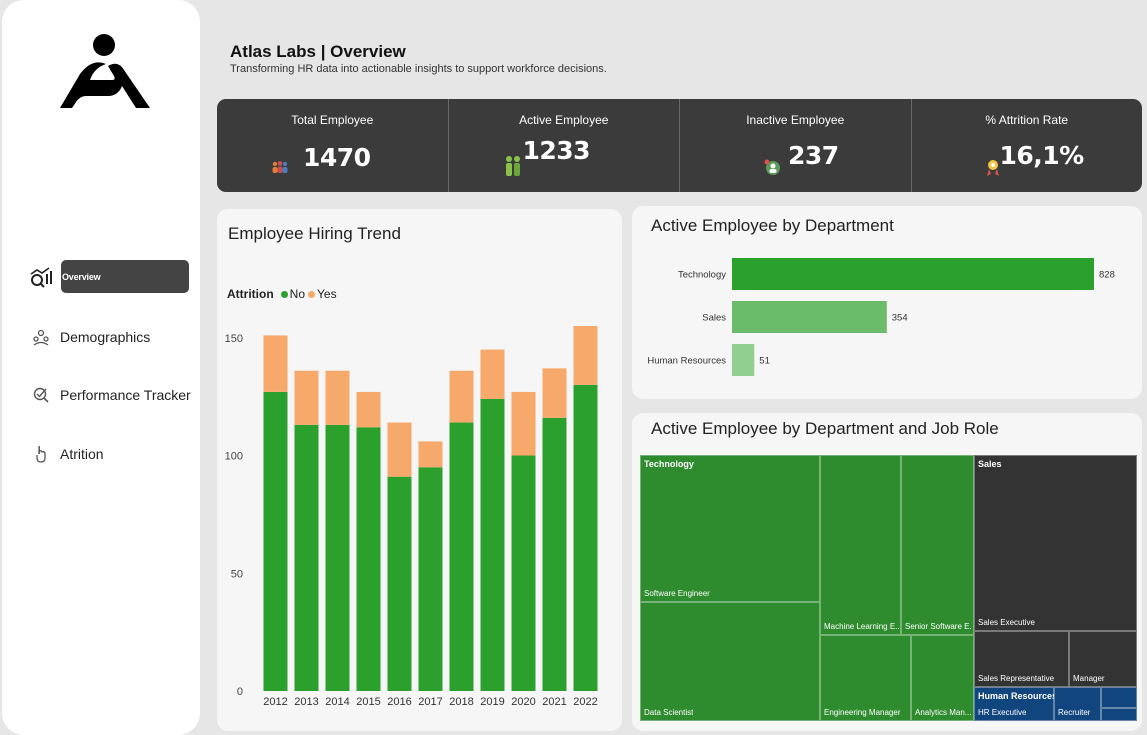 Image resolution: width=1147 pixels, height=735 pixels. What do you see at coordinates (240, 692) in the screenshot?
I see `y-tick-label: 0` at bounding box center [240, 692].